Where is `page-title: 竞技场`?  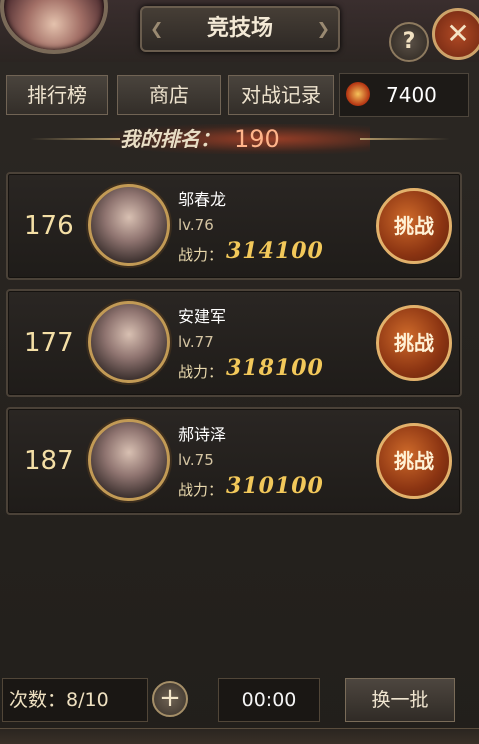
page-title: 竞技场 is located at coordinates (239, 28).